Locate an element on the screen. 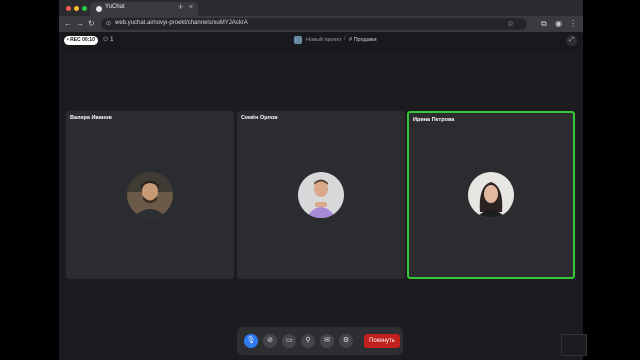 This screenshot has height=360, width=640. microphone-button: 🎙 is located at coordinates (251, 341).